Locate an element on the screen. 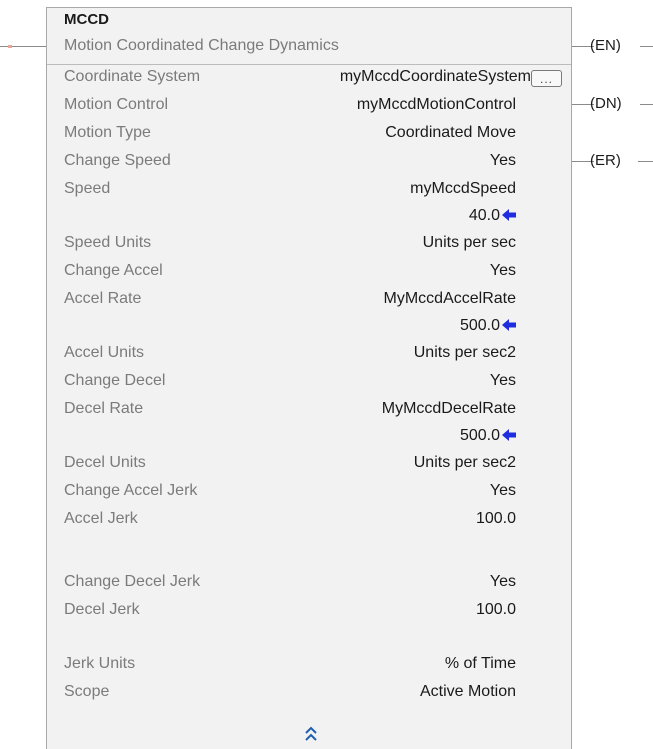 Image resolution: width=653 pixels, height=749 pixels. operand-label: Change Decel Jerk is located at coordinates (132, 581).